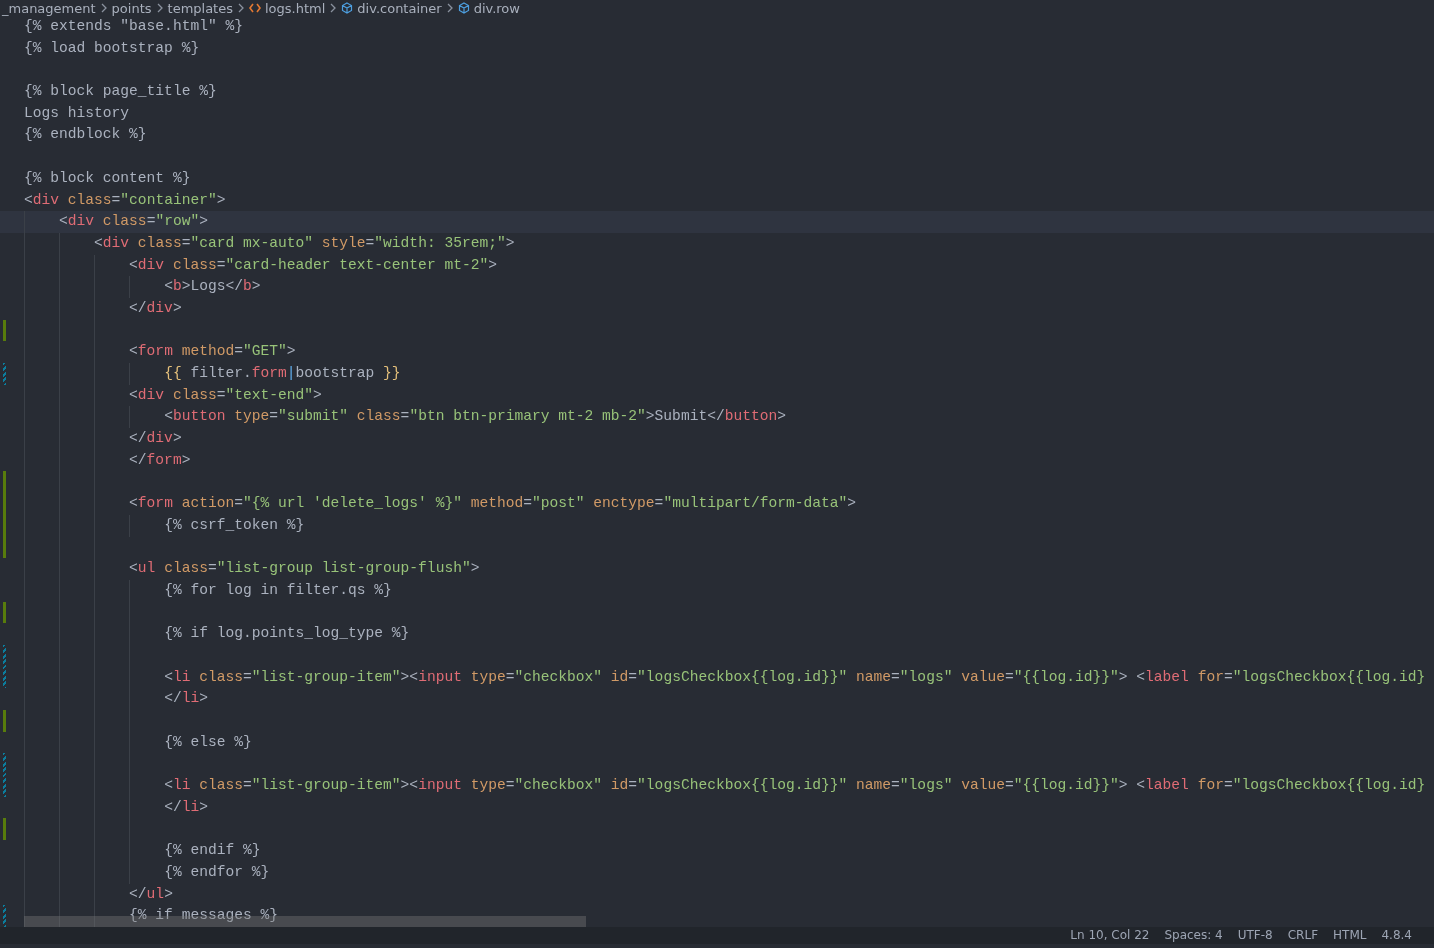  What do you see at coordinates (304, 243) in the screenshot?
I see `code-line: <div class="card mx-auto" style="width: 35rem;">` at bounding box center [304, 243].